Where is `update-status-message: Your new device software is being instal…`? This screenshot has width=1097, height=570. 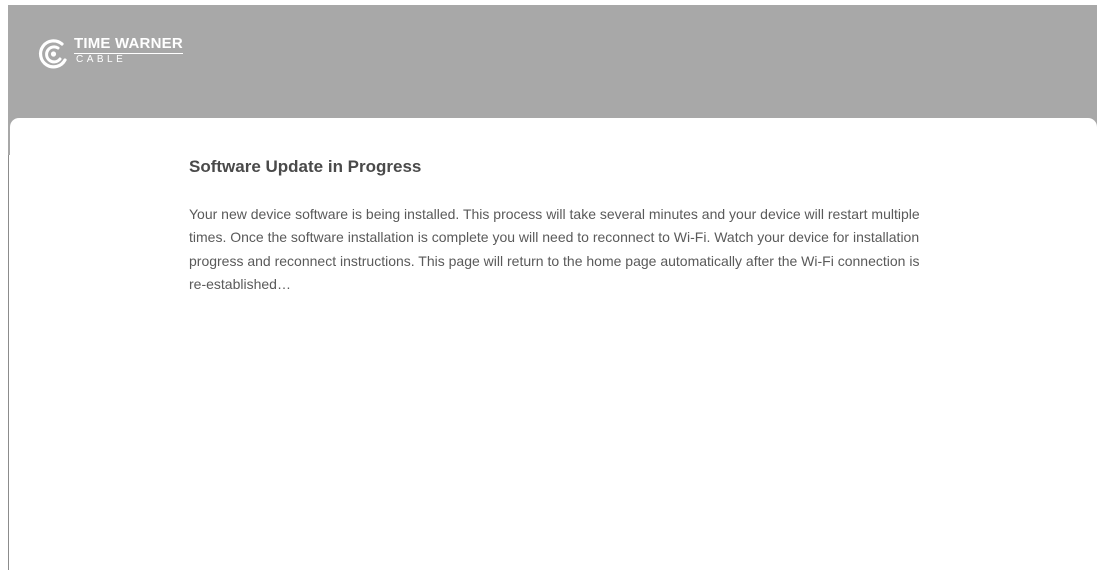
update-status-message: Your new device software is being instal… is located at coordinates (554, 249).